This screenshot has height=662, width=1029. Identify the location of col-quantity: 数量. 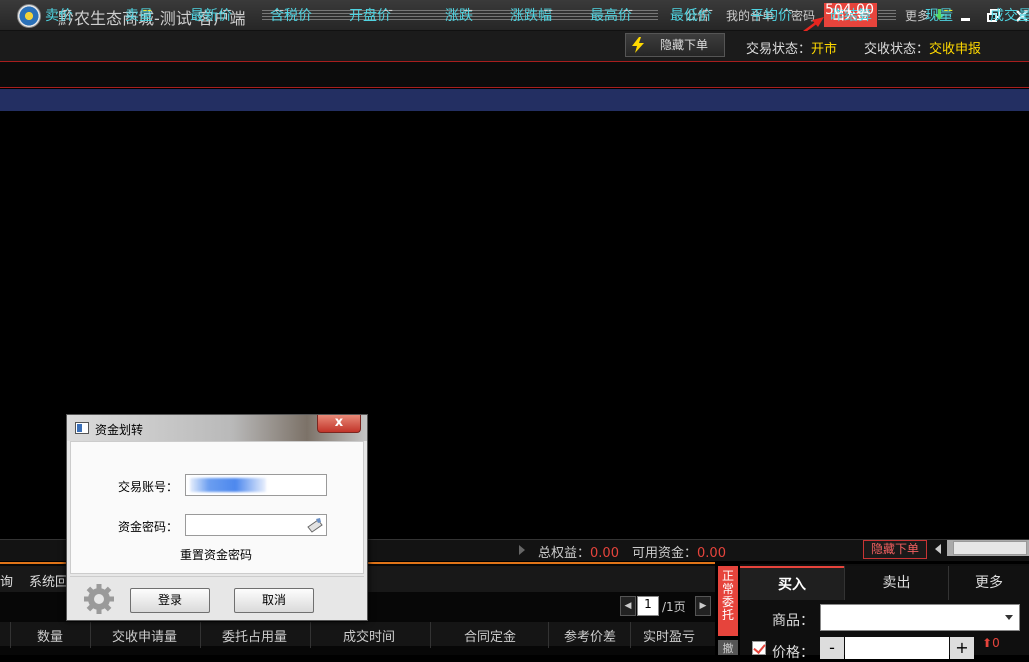
(50, 635).